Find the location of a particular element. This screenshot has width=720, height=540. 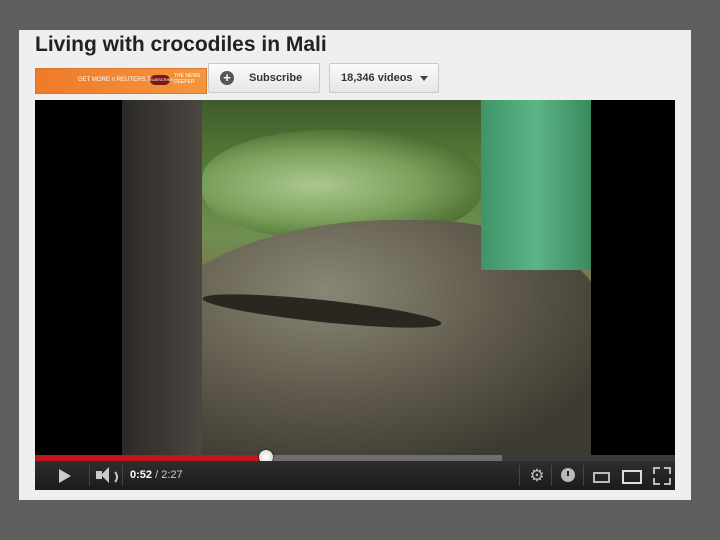

play-icon is located at coordinates (65, 475).